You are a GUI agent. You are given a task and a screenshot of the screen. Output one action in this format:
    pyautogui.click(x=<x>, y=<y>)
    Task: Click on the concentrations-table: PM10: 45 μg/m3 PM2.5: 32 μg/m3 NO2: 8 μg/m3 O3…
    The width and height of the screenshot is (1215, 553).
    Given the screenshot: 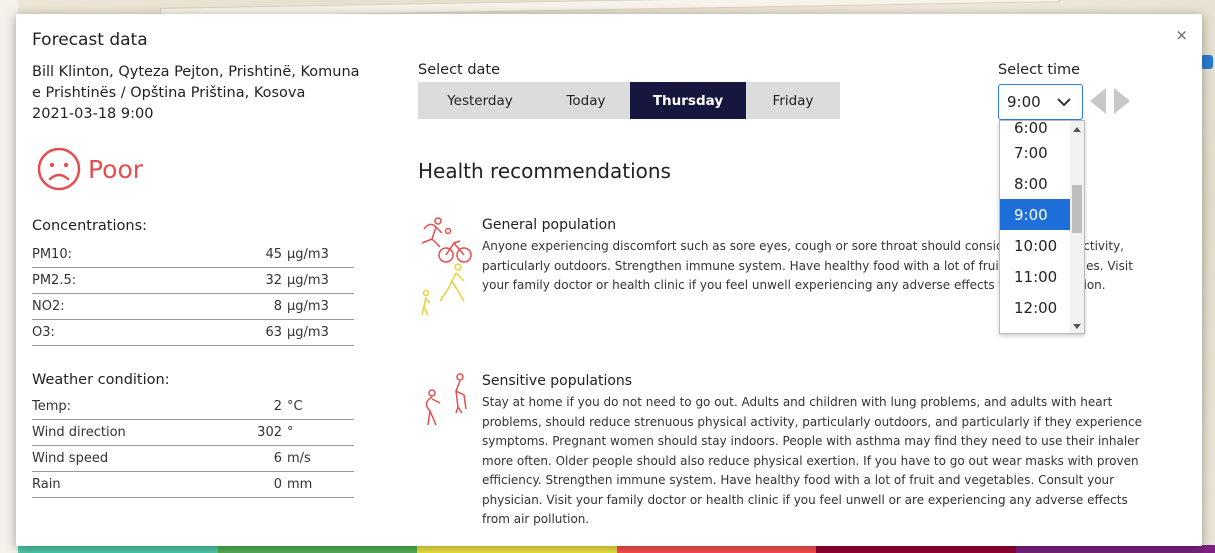 What is the action you would take?
    pyautogui.click(x=193, y=294)
    